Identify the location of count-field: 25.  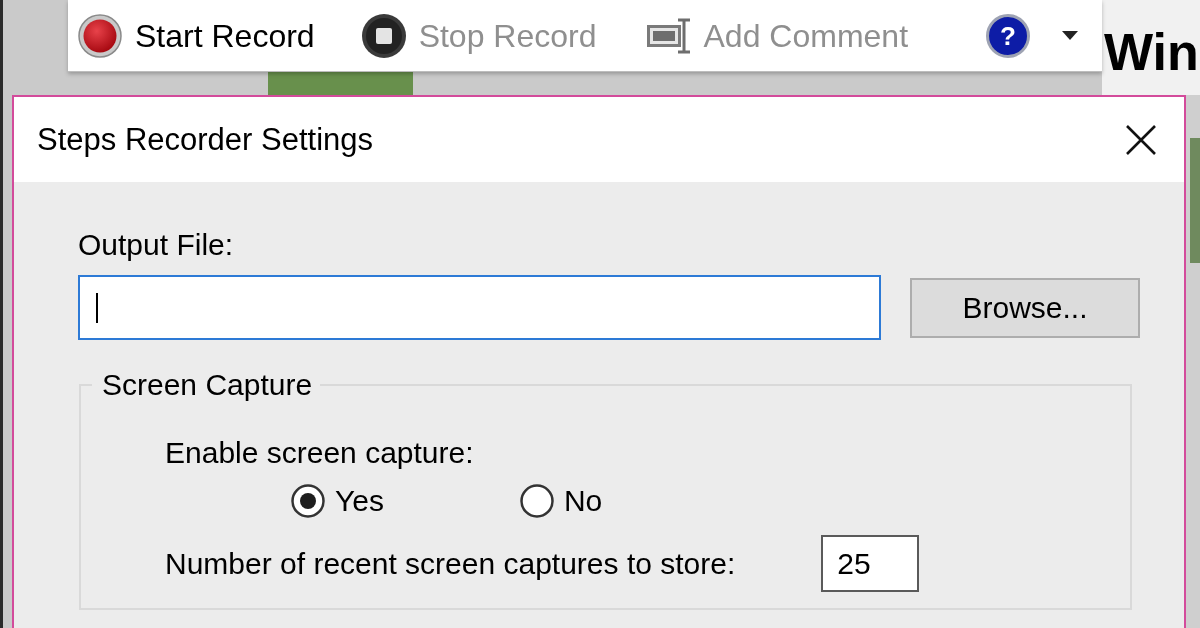
(870, 563).